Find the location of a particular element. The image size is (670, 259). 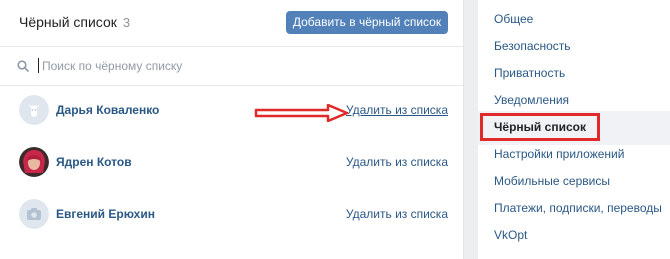

sidebar-item-general: Общее is located at coordinates (513, 19).